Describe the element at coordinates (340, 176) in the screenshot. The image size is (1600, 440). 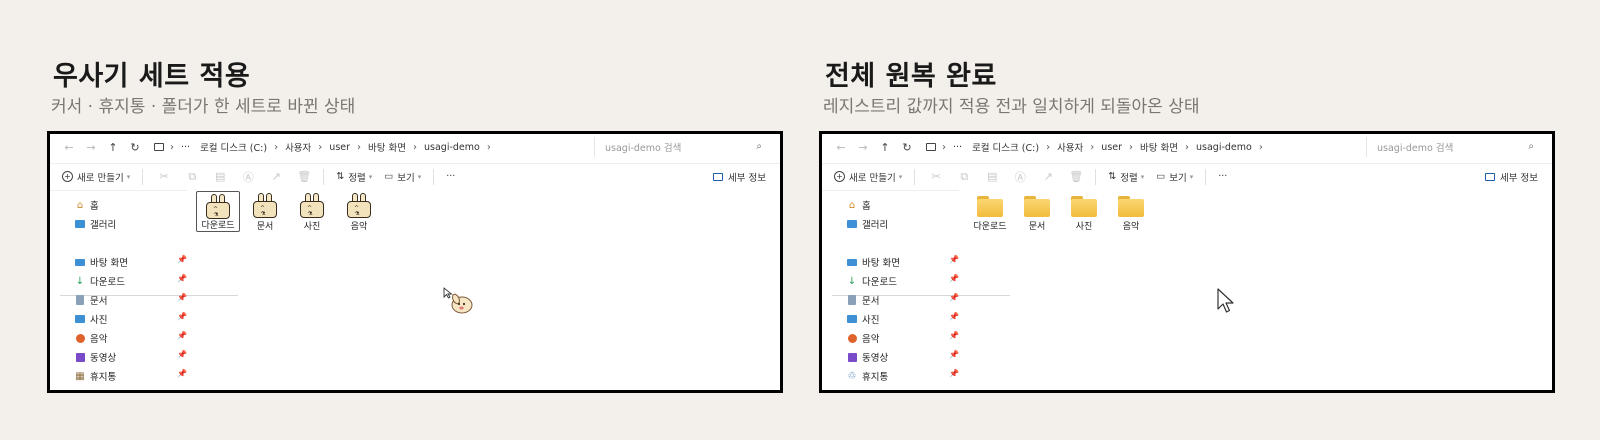
I see `sort-icon: ⇅` at that location.